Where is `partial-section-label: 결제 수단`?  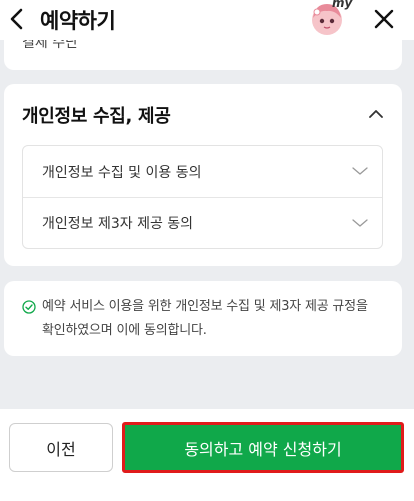 partial-section-label: 결제 수단 is located at coordinates (50, 45).